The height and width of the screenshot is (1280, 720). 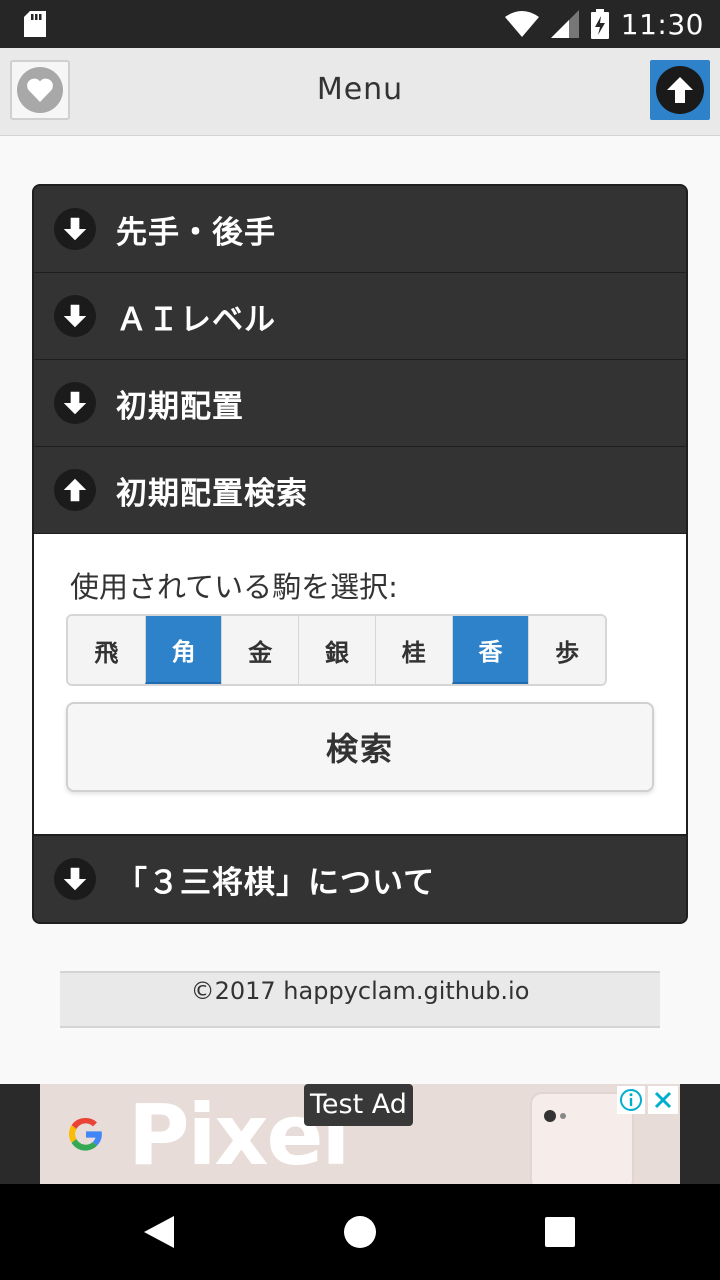 I want to click on ad-banner: Pixel Test Ad, so click(x=360, y=1134).